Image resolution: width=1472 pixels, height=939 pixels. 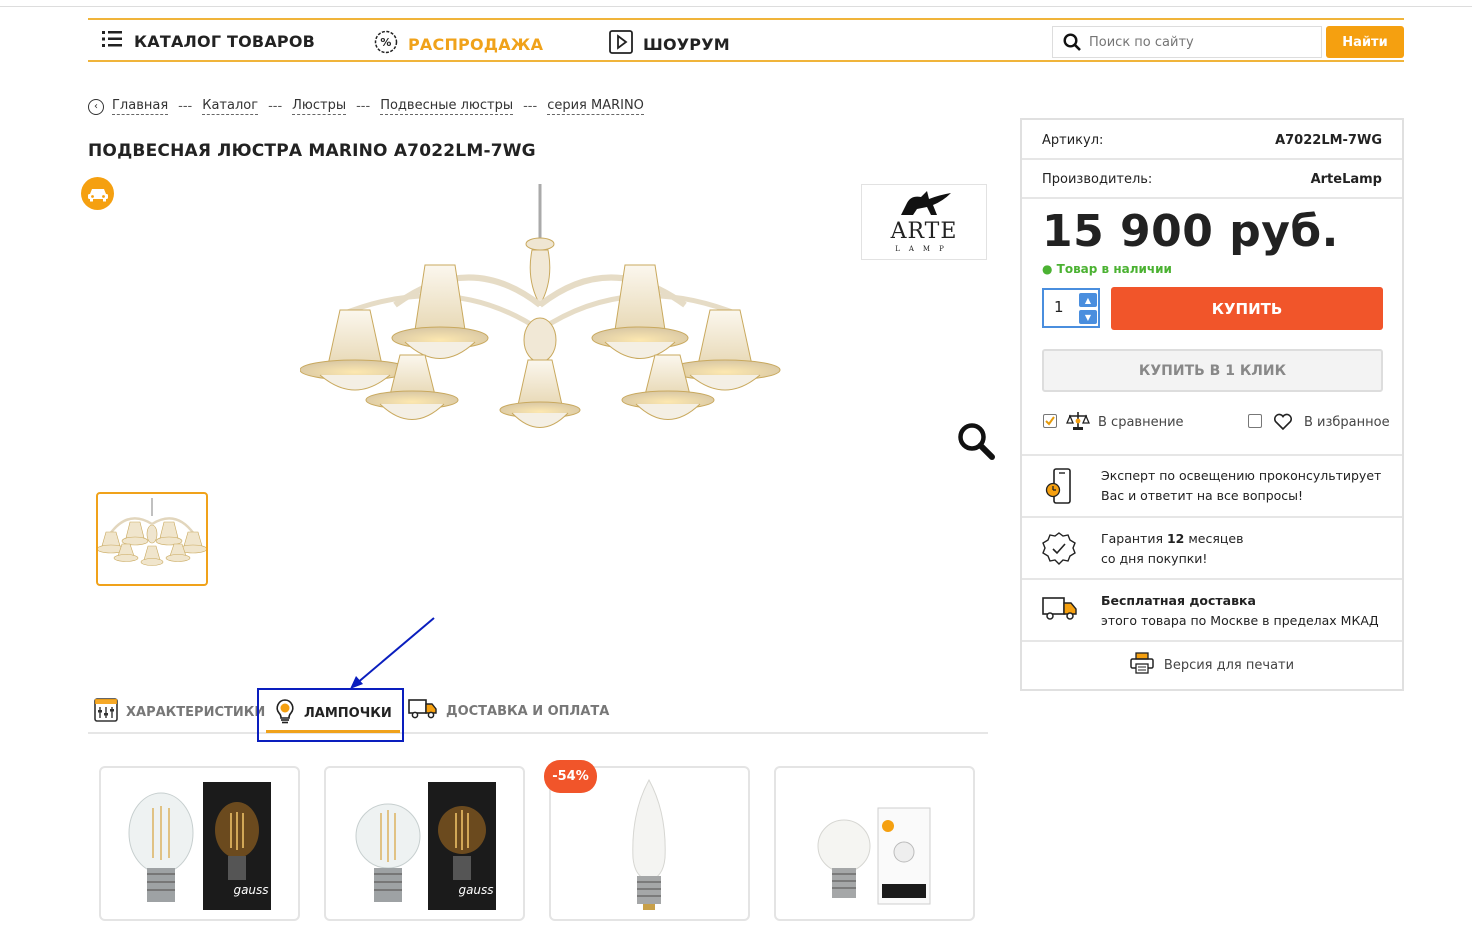 What do you see at coordinates (476, 44) in the screenshot?
I see `nav-sale-label: РАСПРОДАЖА` at bounding box center [476, 44].